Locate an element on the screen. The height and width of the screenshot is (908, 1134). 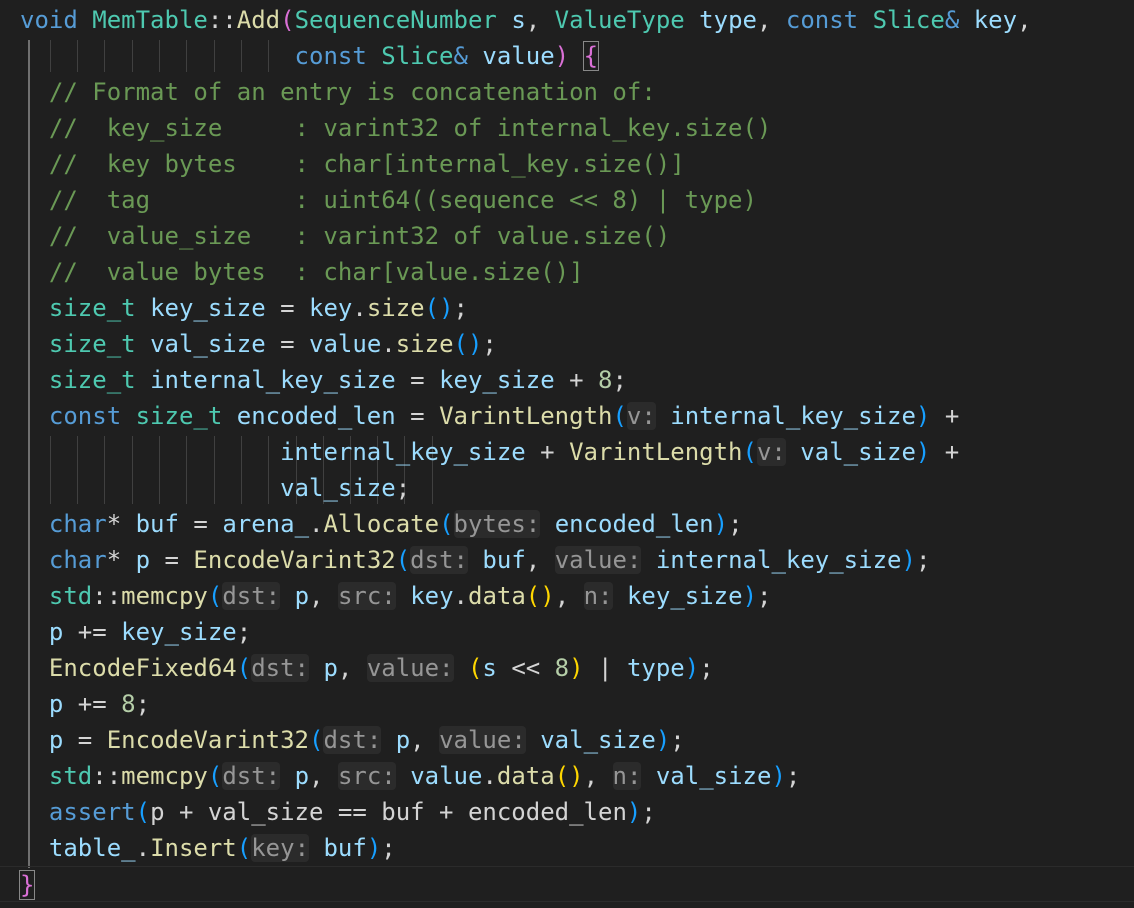
code-token: // value bytes : char[value.size()] is located at coordinates (302, 272).